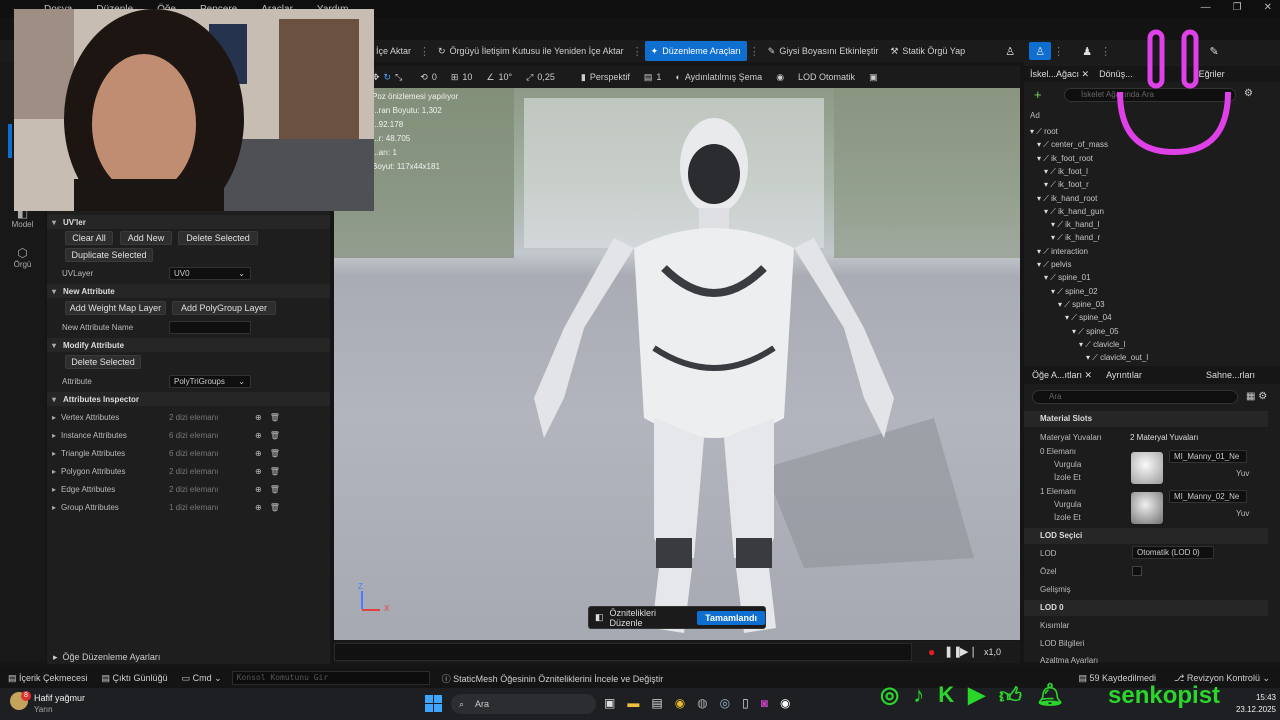  I want to click on bone-tree-item: ▾ ⟋ ik_foot_l, so click(1066, 172).